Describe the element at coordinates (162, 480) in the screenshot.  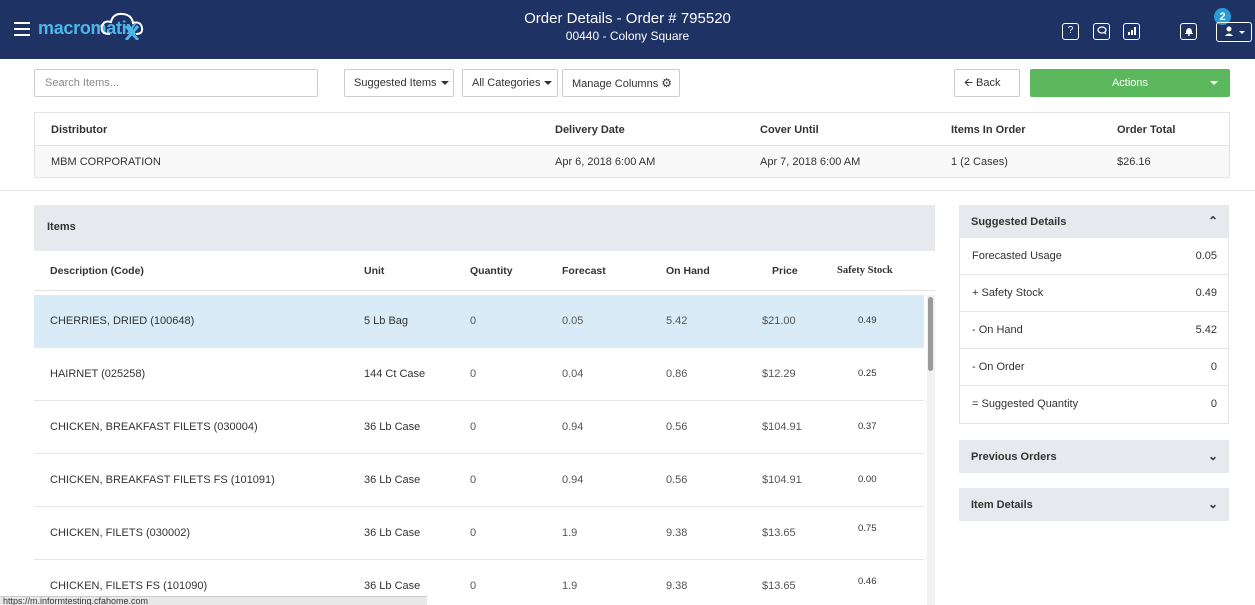
I see `item-description: CHICKEN, BREAKFAST FILETS FS (101091)` at that location.